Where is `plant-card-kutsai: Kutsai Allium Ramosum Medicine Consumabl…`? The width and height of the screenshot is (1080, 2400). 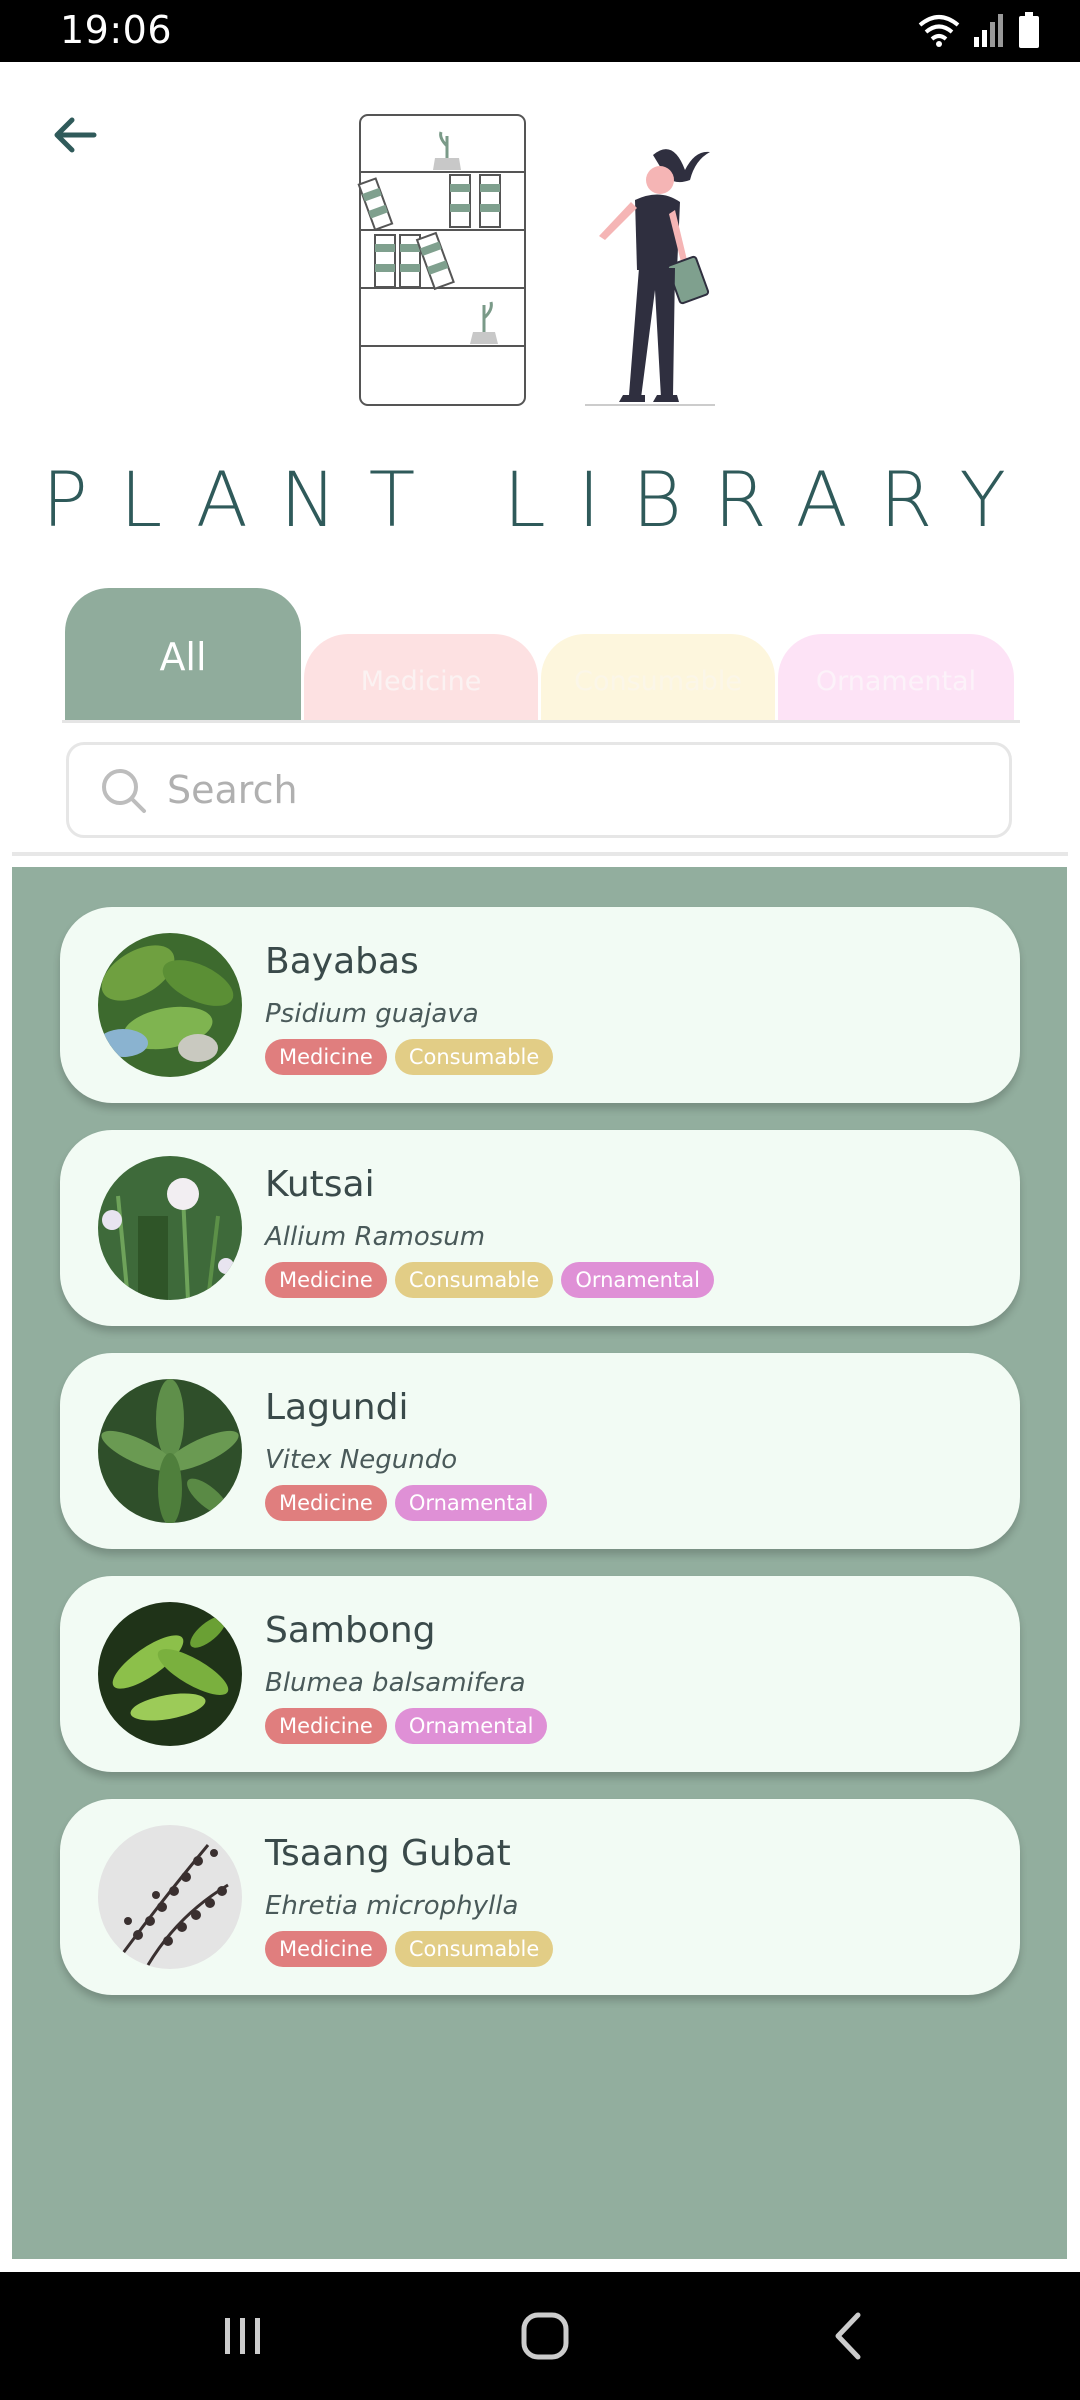
plant-card-kutsai: Kutsai Allium Ramosum Medicine Consumabl… is located at coordinates (540, 1228).